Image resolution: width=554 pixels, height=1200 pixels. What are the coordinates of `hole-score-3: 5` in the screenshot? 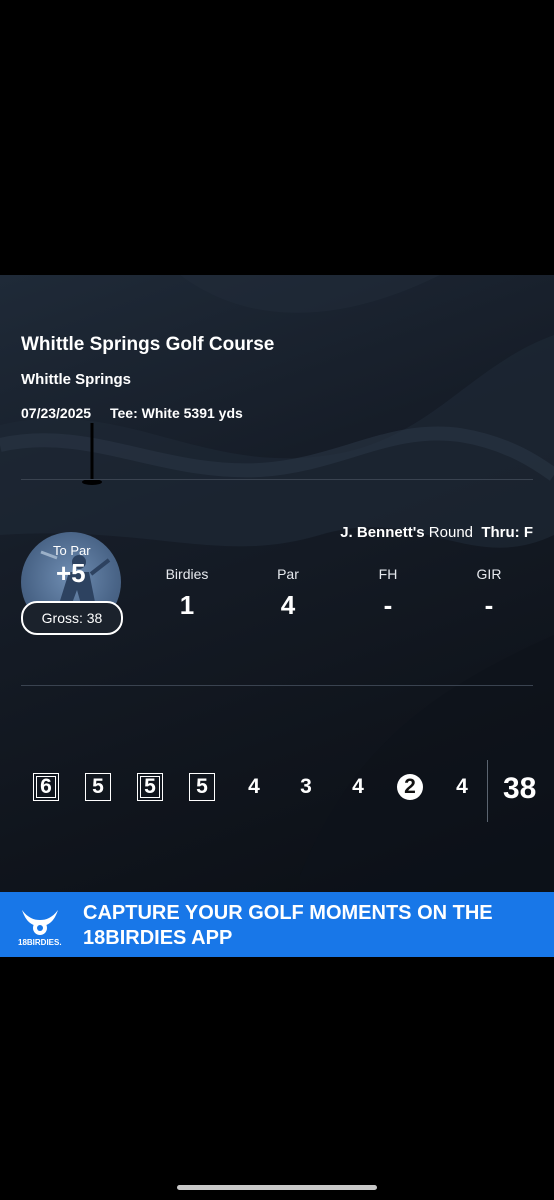 It's located at (150, 787).